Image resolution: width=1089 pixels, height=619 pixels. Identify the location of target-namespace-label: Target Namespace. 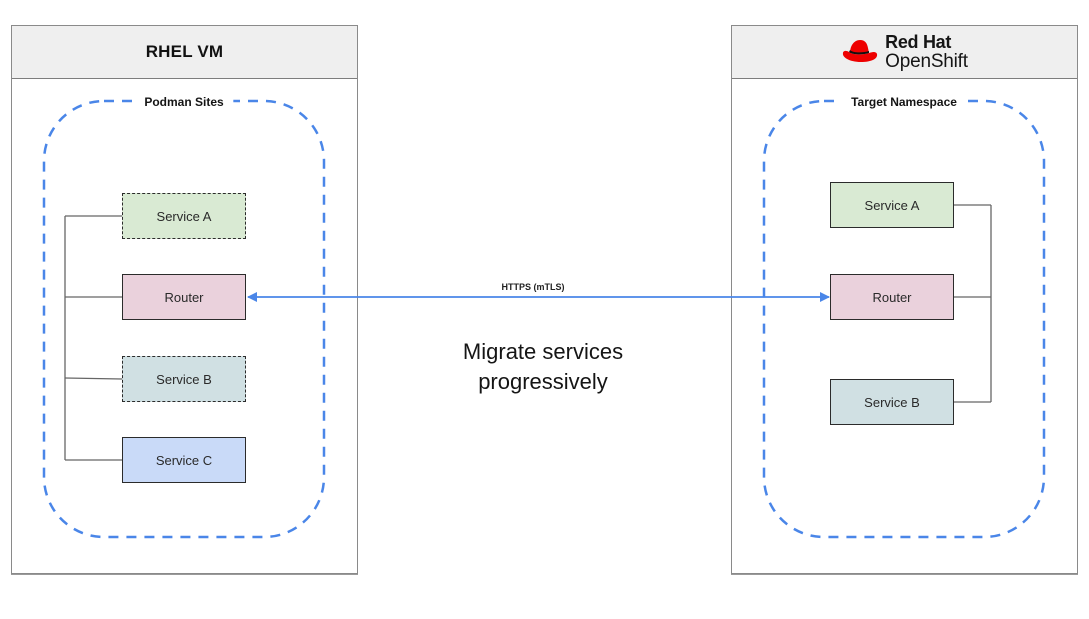
(904, 102).